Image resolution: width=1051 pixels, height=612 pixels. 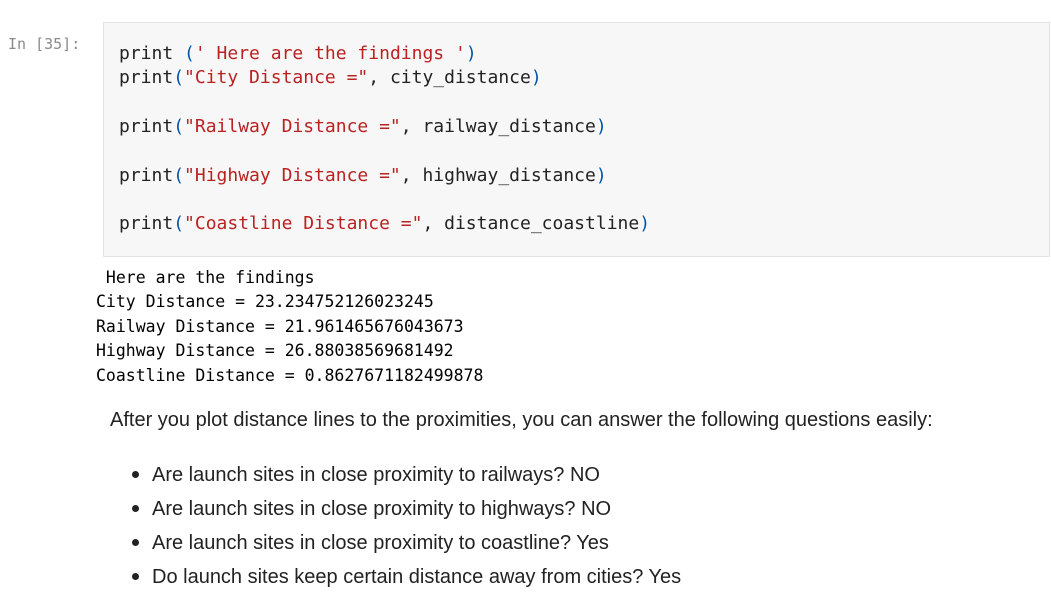 I want to click on code-line: print (' Here are the findings '), so click(x=298, y=53).